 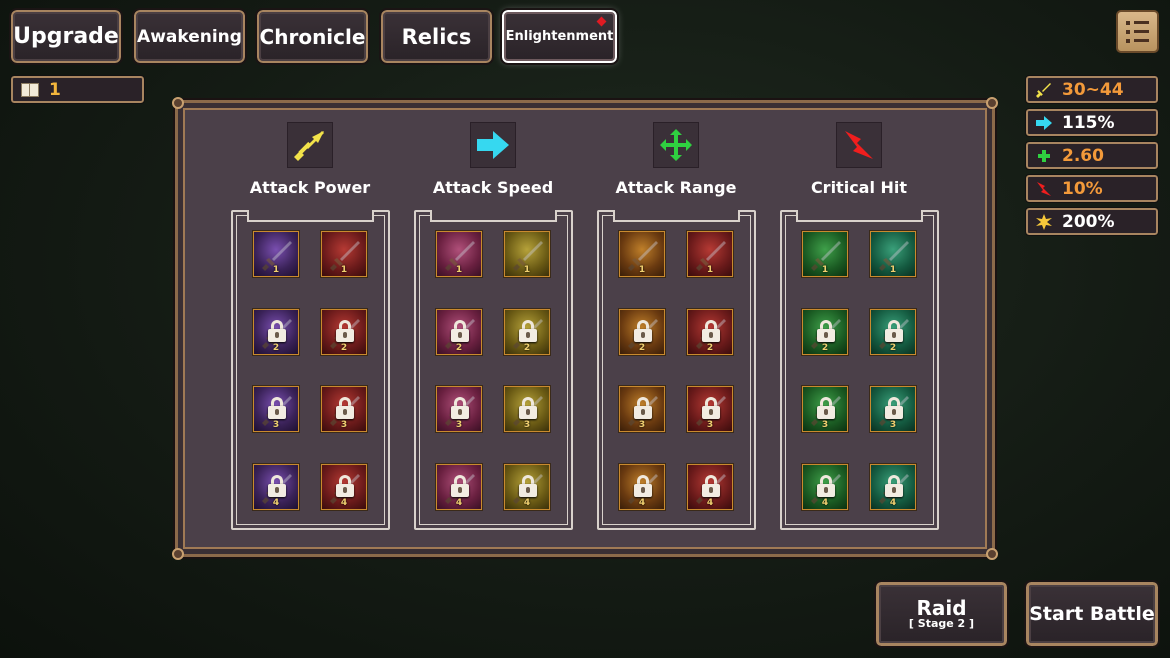 What do you see at coordinates (676, 187) in the screenshot?
I see `category-label: Attack Range` at bounding box center [676, 187].